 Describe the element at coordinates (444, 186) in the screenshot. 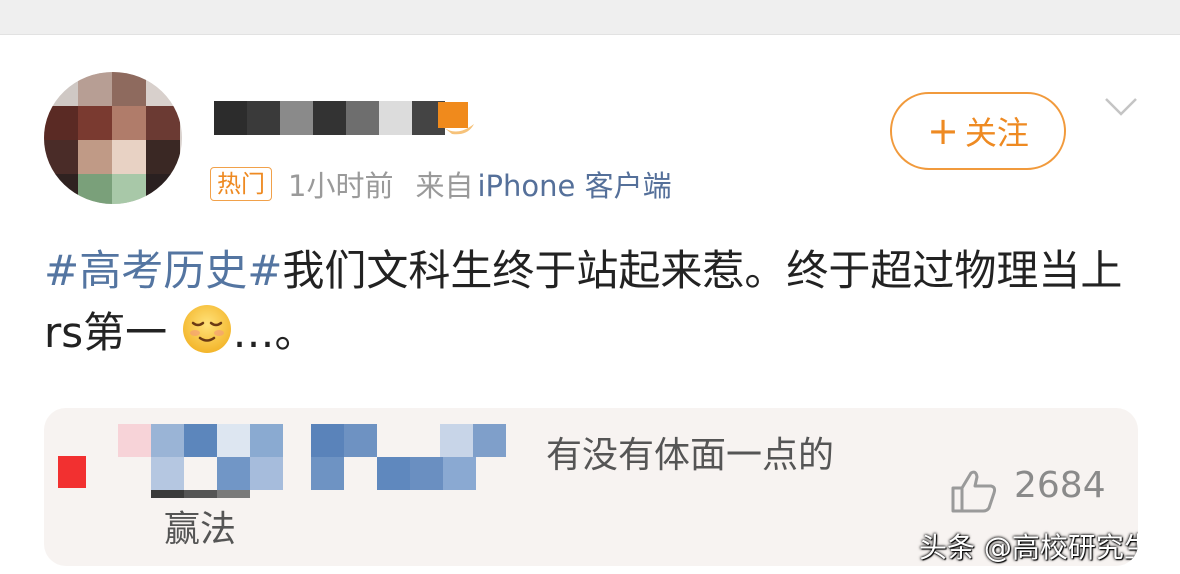

I see `source-prefix: 来自` at that location.